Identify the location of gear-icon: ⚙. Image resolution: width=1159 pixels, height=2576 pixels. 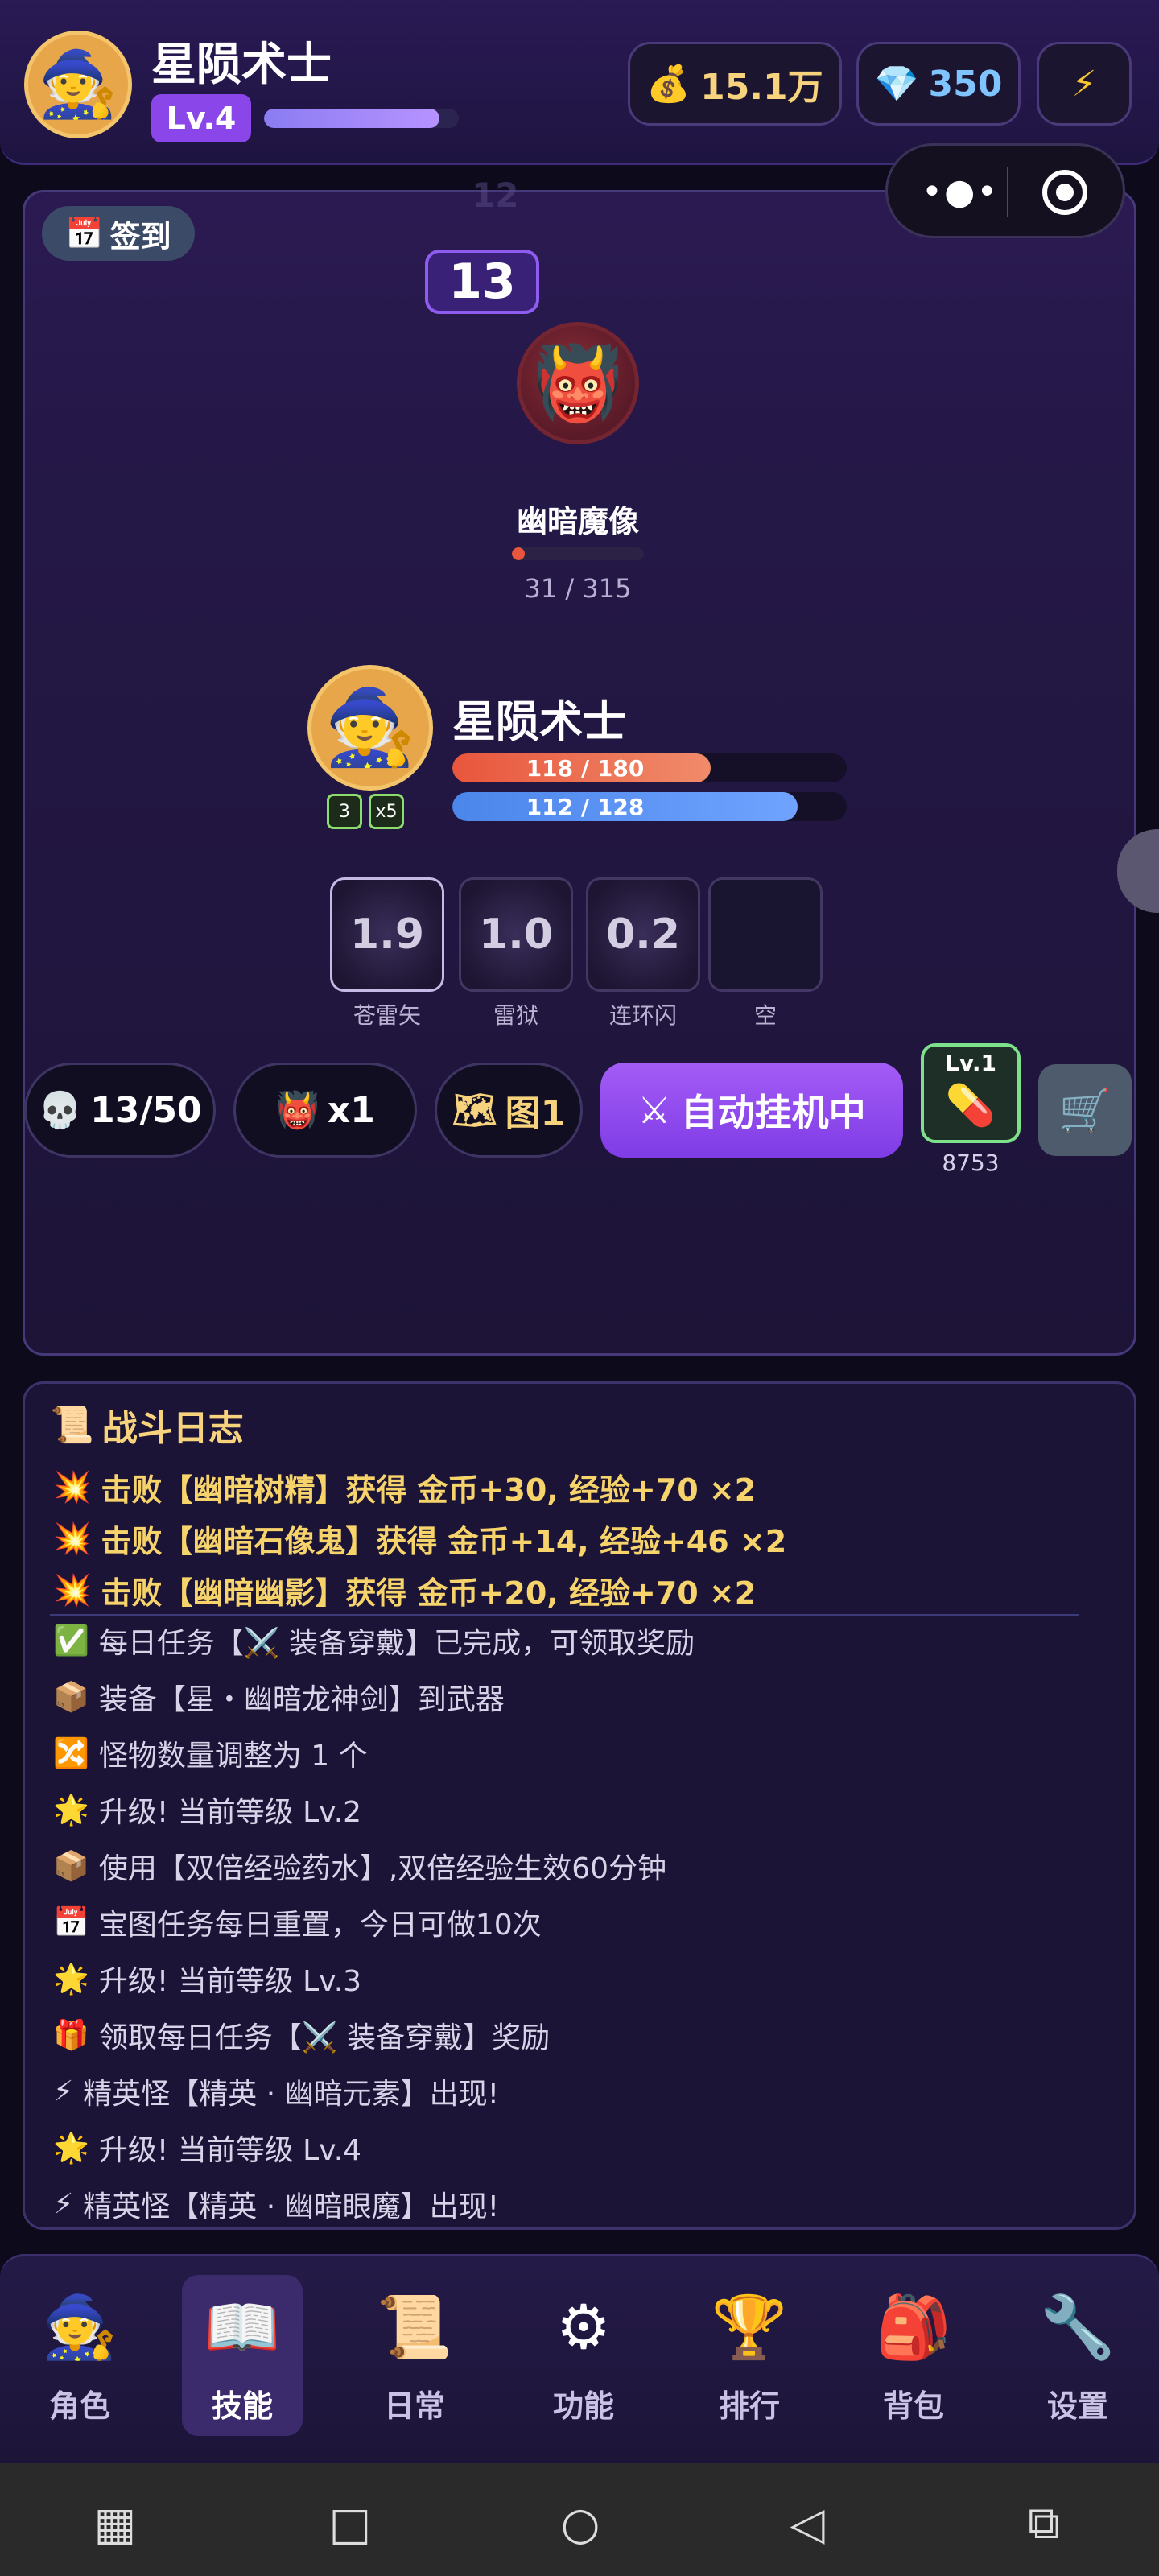
(583, 2327).